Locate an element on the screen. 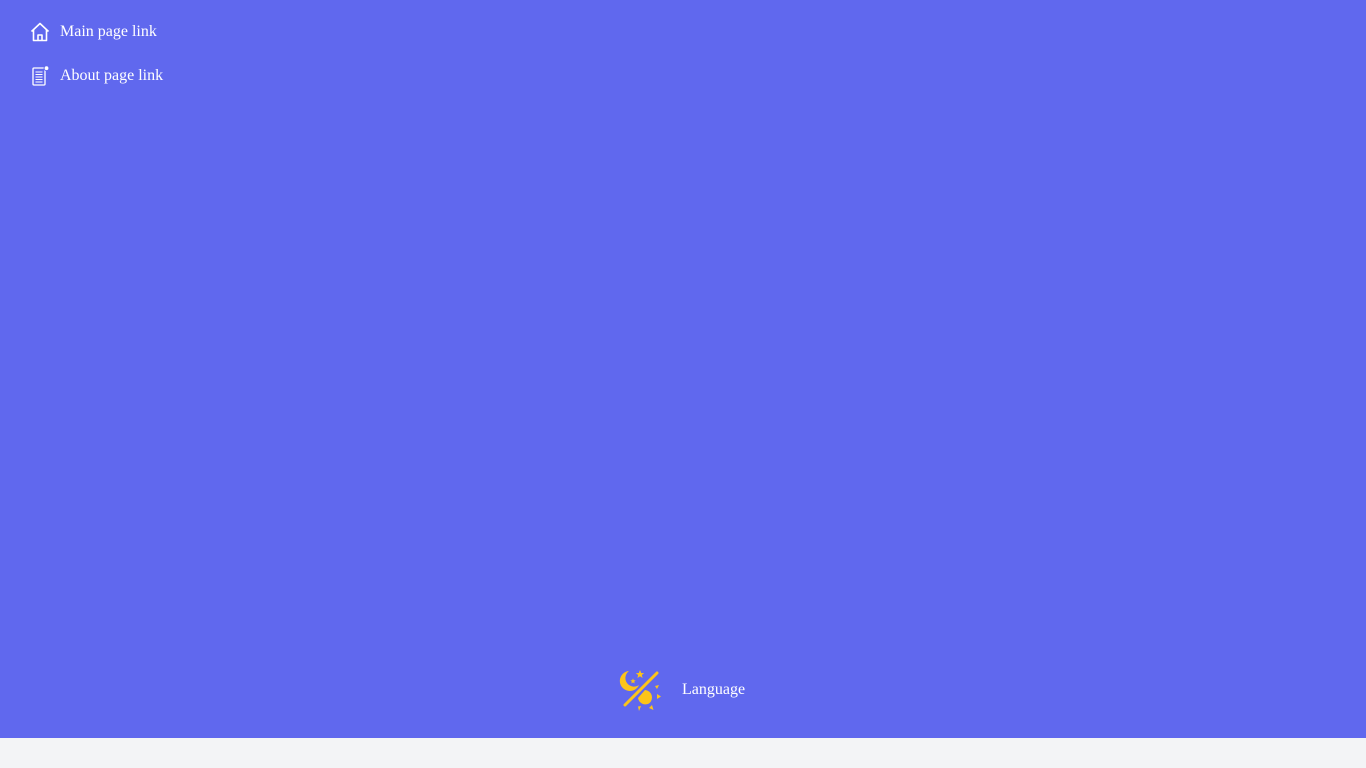 The width and height of the screenshot is (1366, 768). theme-toggle-icon is located at coordinates (640, 690).